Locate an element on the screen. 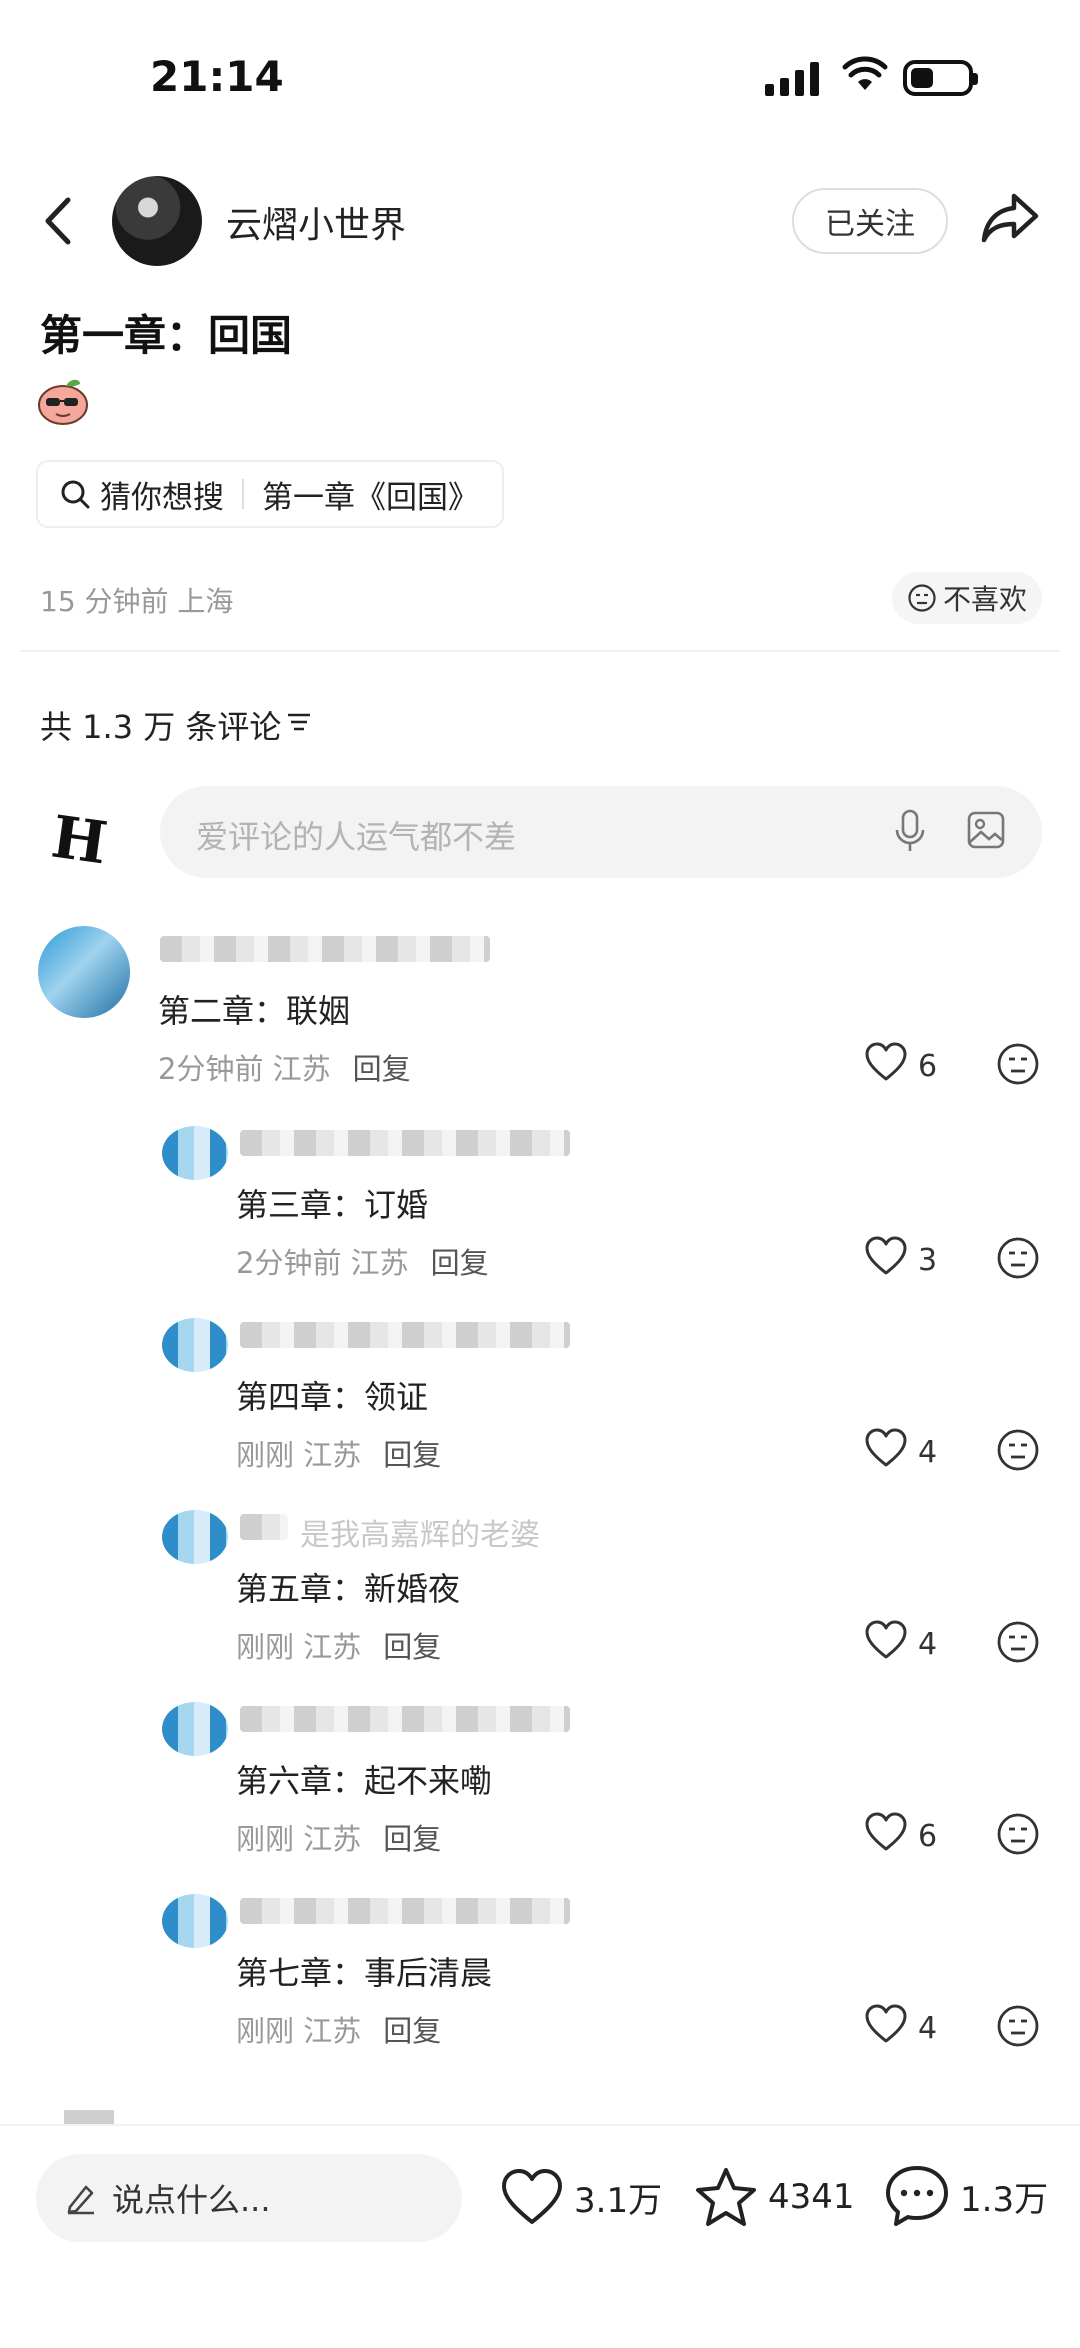  search-chip-divider is located at coordinates (243, 494).